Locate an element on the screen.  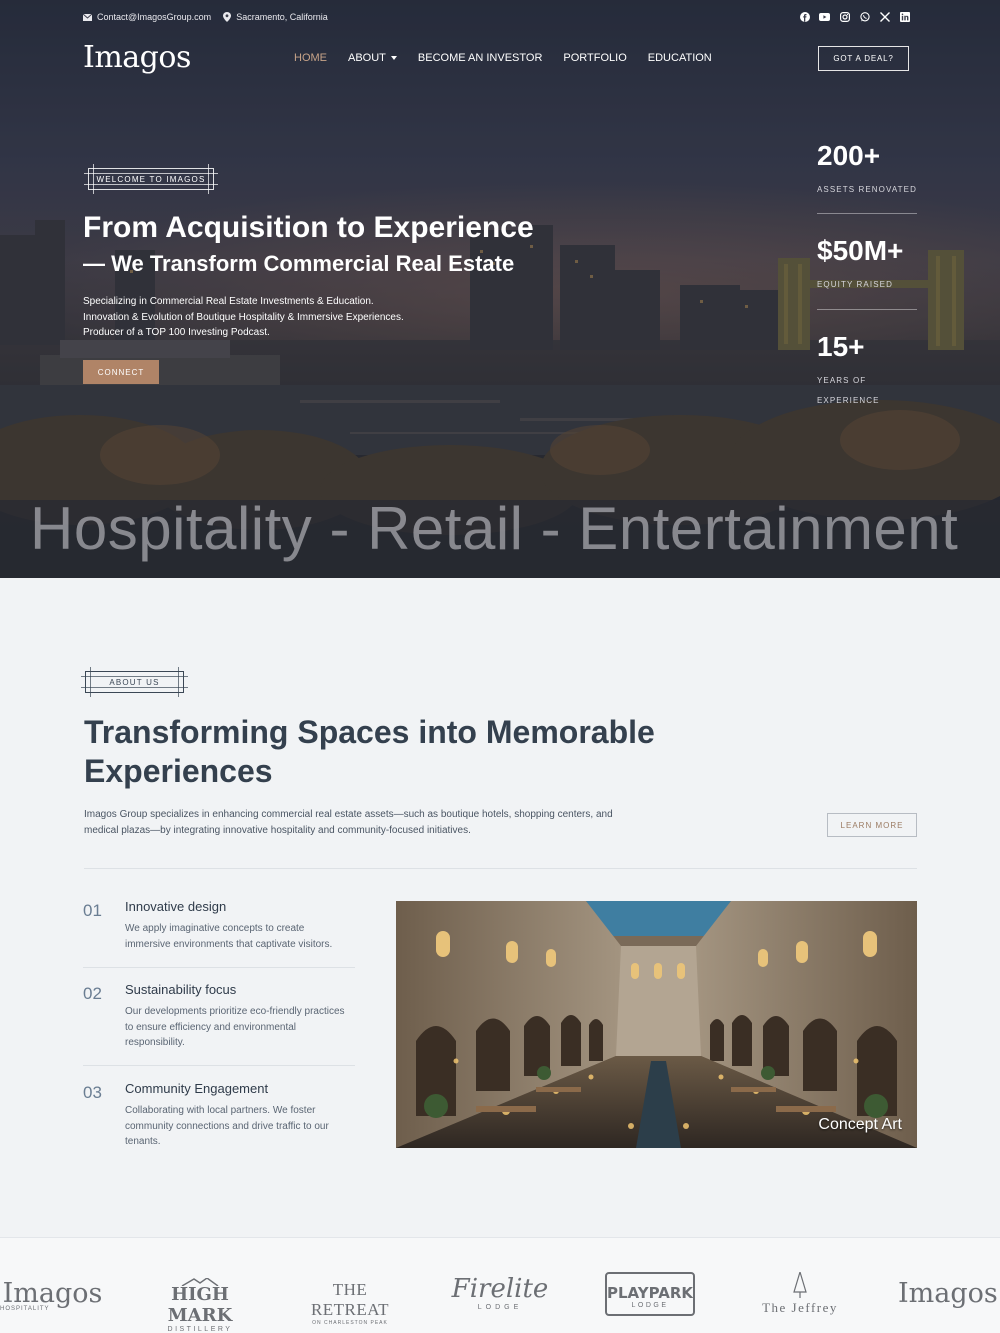
brand-name: Firelite is located at coordinates (500, 1289).